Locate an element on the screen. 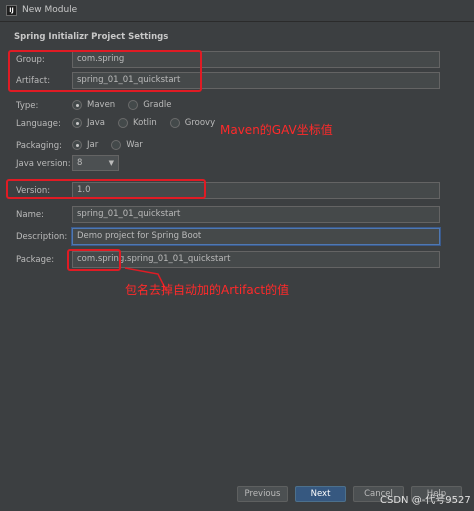 This screenshot has width=474, height=511. package-highlight-box is located at coordinates (94, 260).